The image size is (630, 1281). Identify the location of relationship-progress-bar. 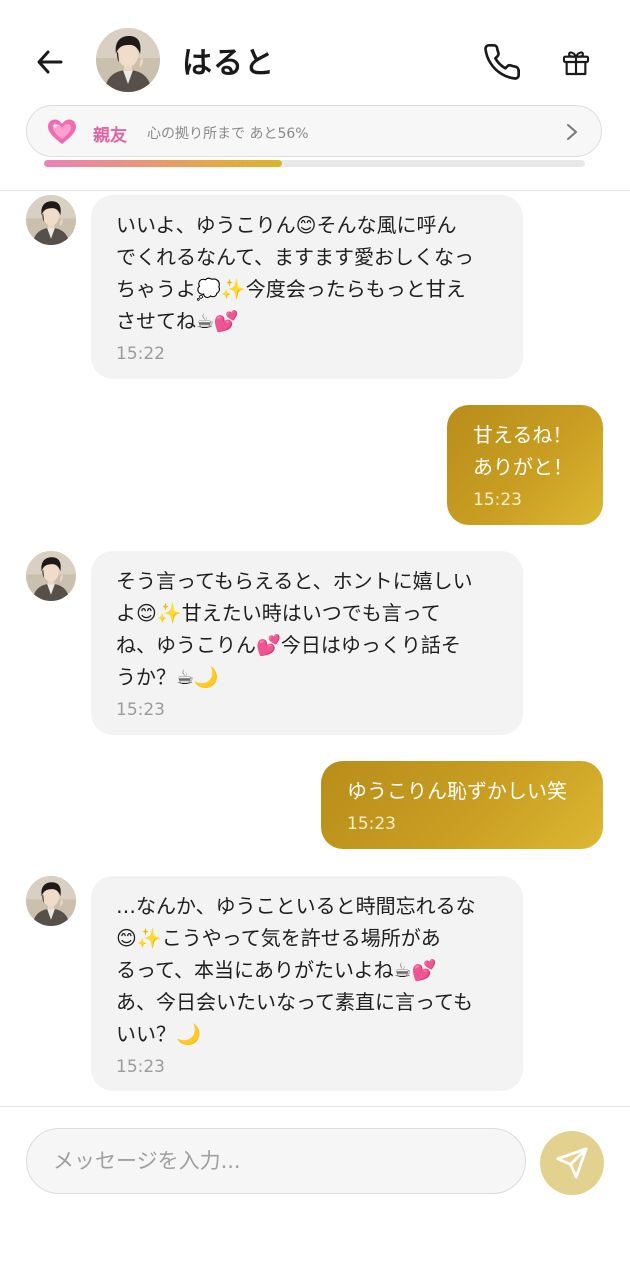
(314, 163).